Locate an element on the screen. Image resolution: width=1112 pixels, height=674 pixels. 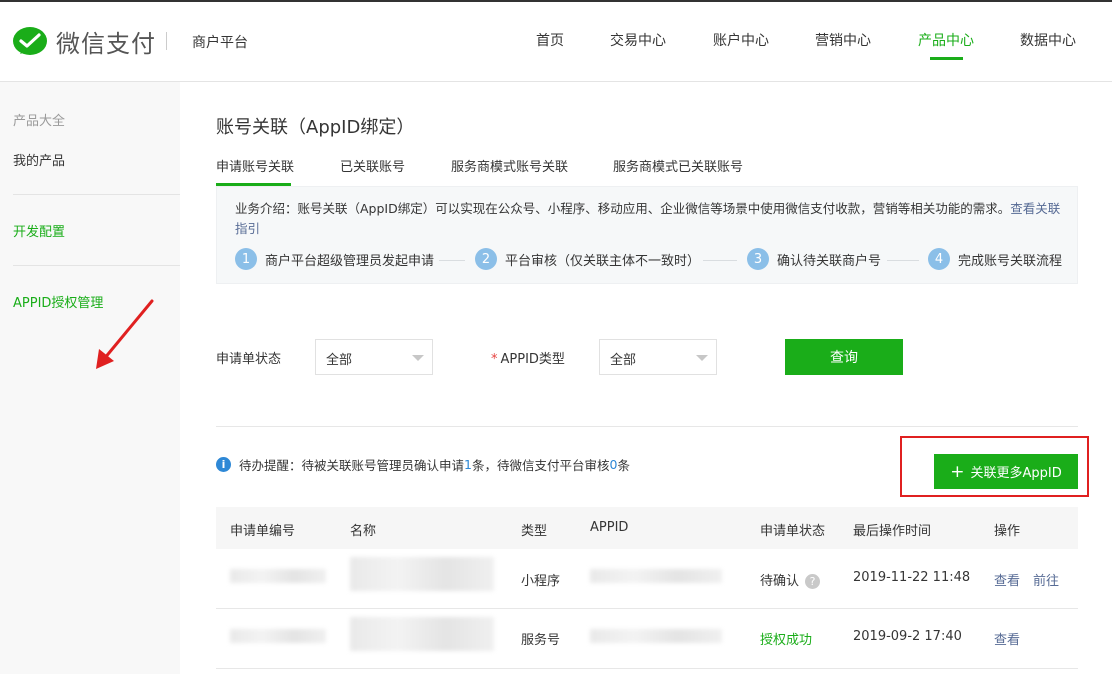
red-highlight-box is located at coordinates (994, 466).